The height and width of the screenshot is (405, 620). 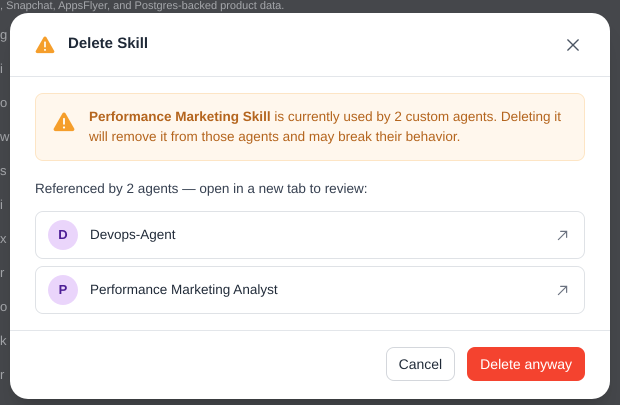 I want to click on background-text: x, so click(x=3, y=238).